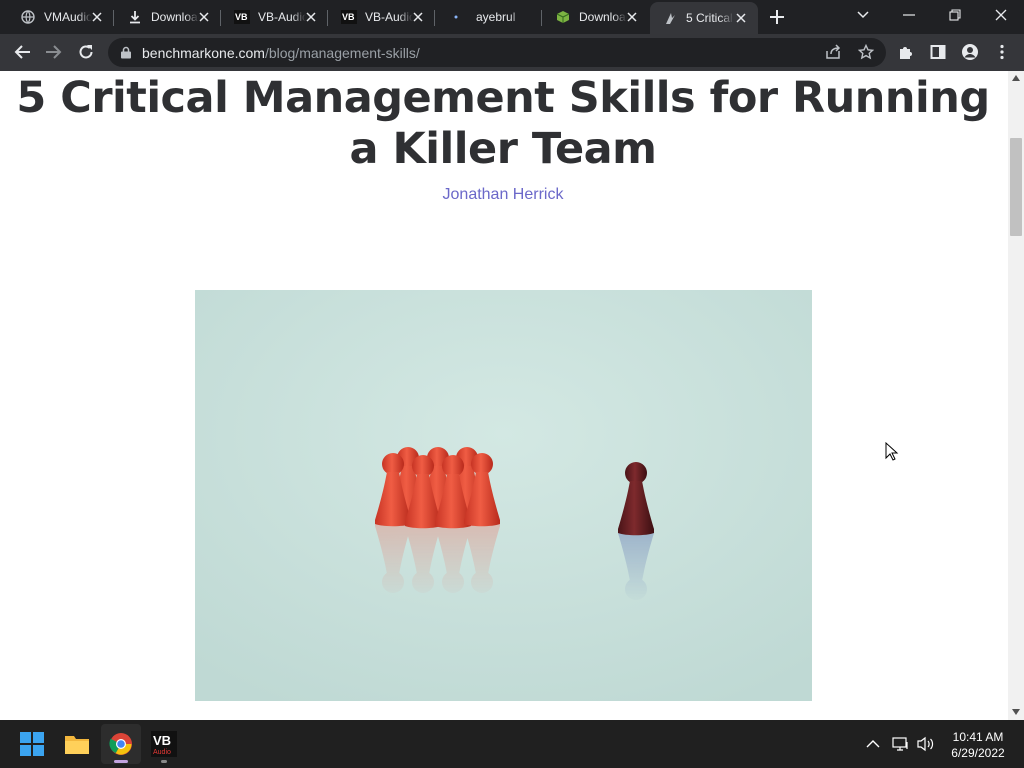  I want to click on scrollbar-thumb, so click(1016, 187).